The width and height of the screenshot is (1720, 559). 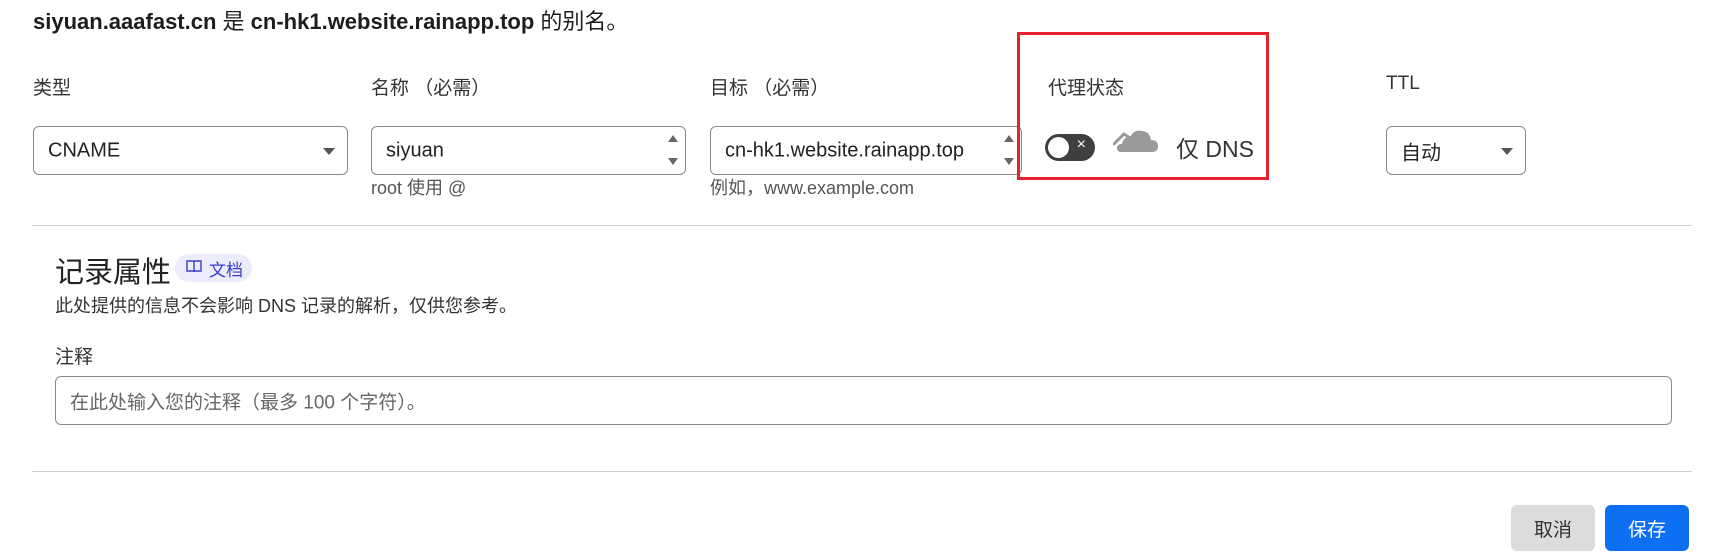 I want to click on summary-is-text: 是, so click(x=233, y=21).